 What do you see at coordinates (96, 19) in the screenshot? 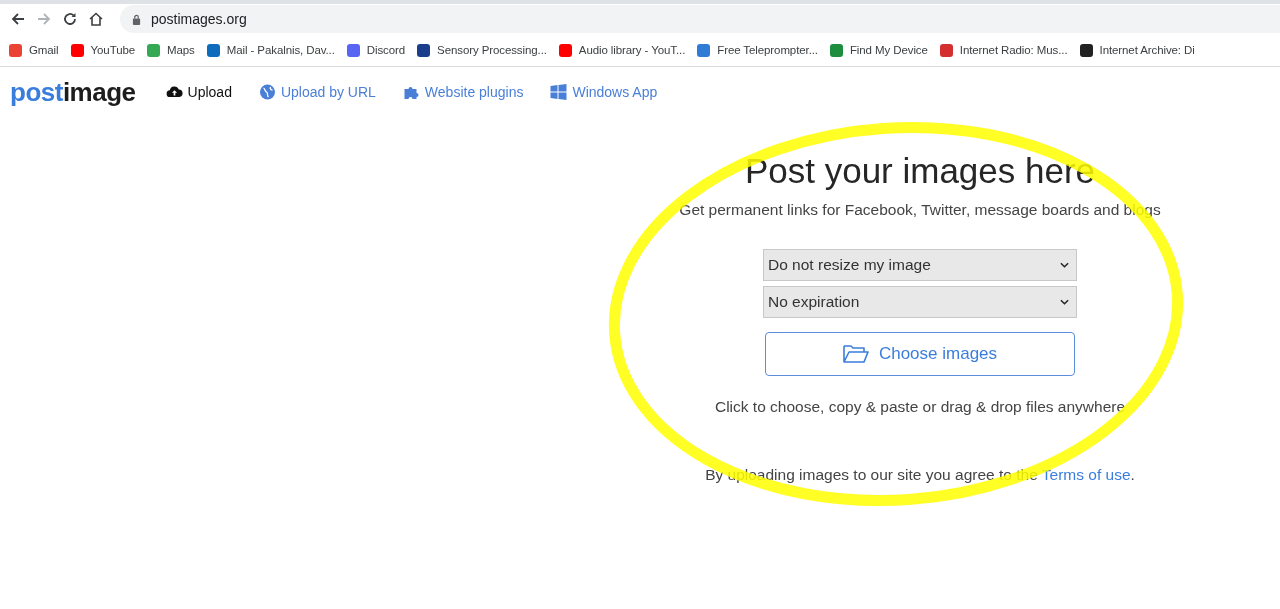
I see `home-icon` at bounding box center [96, 19].